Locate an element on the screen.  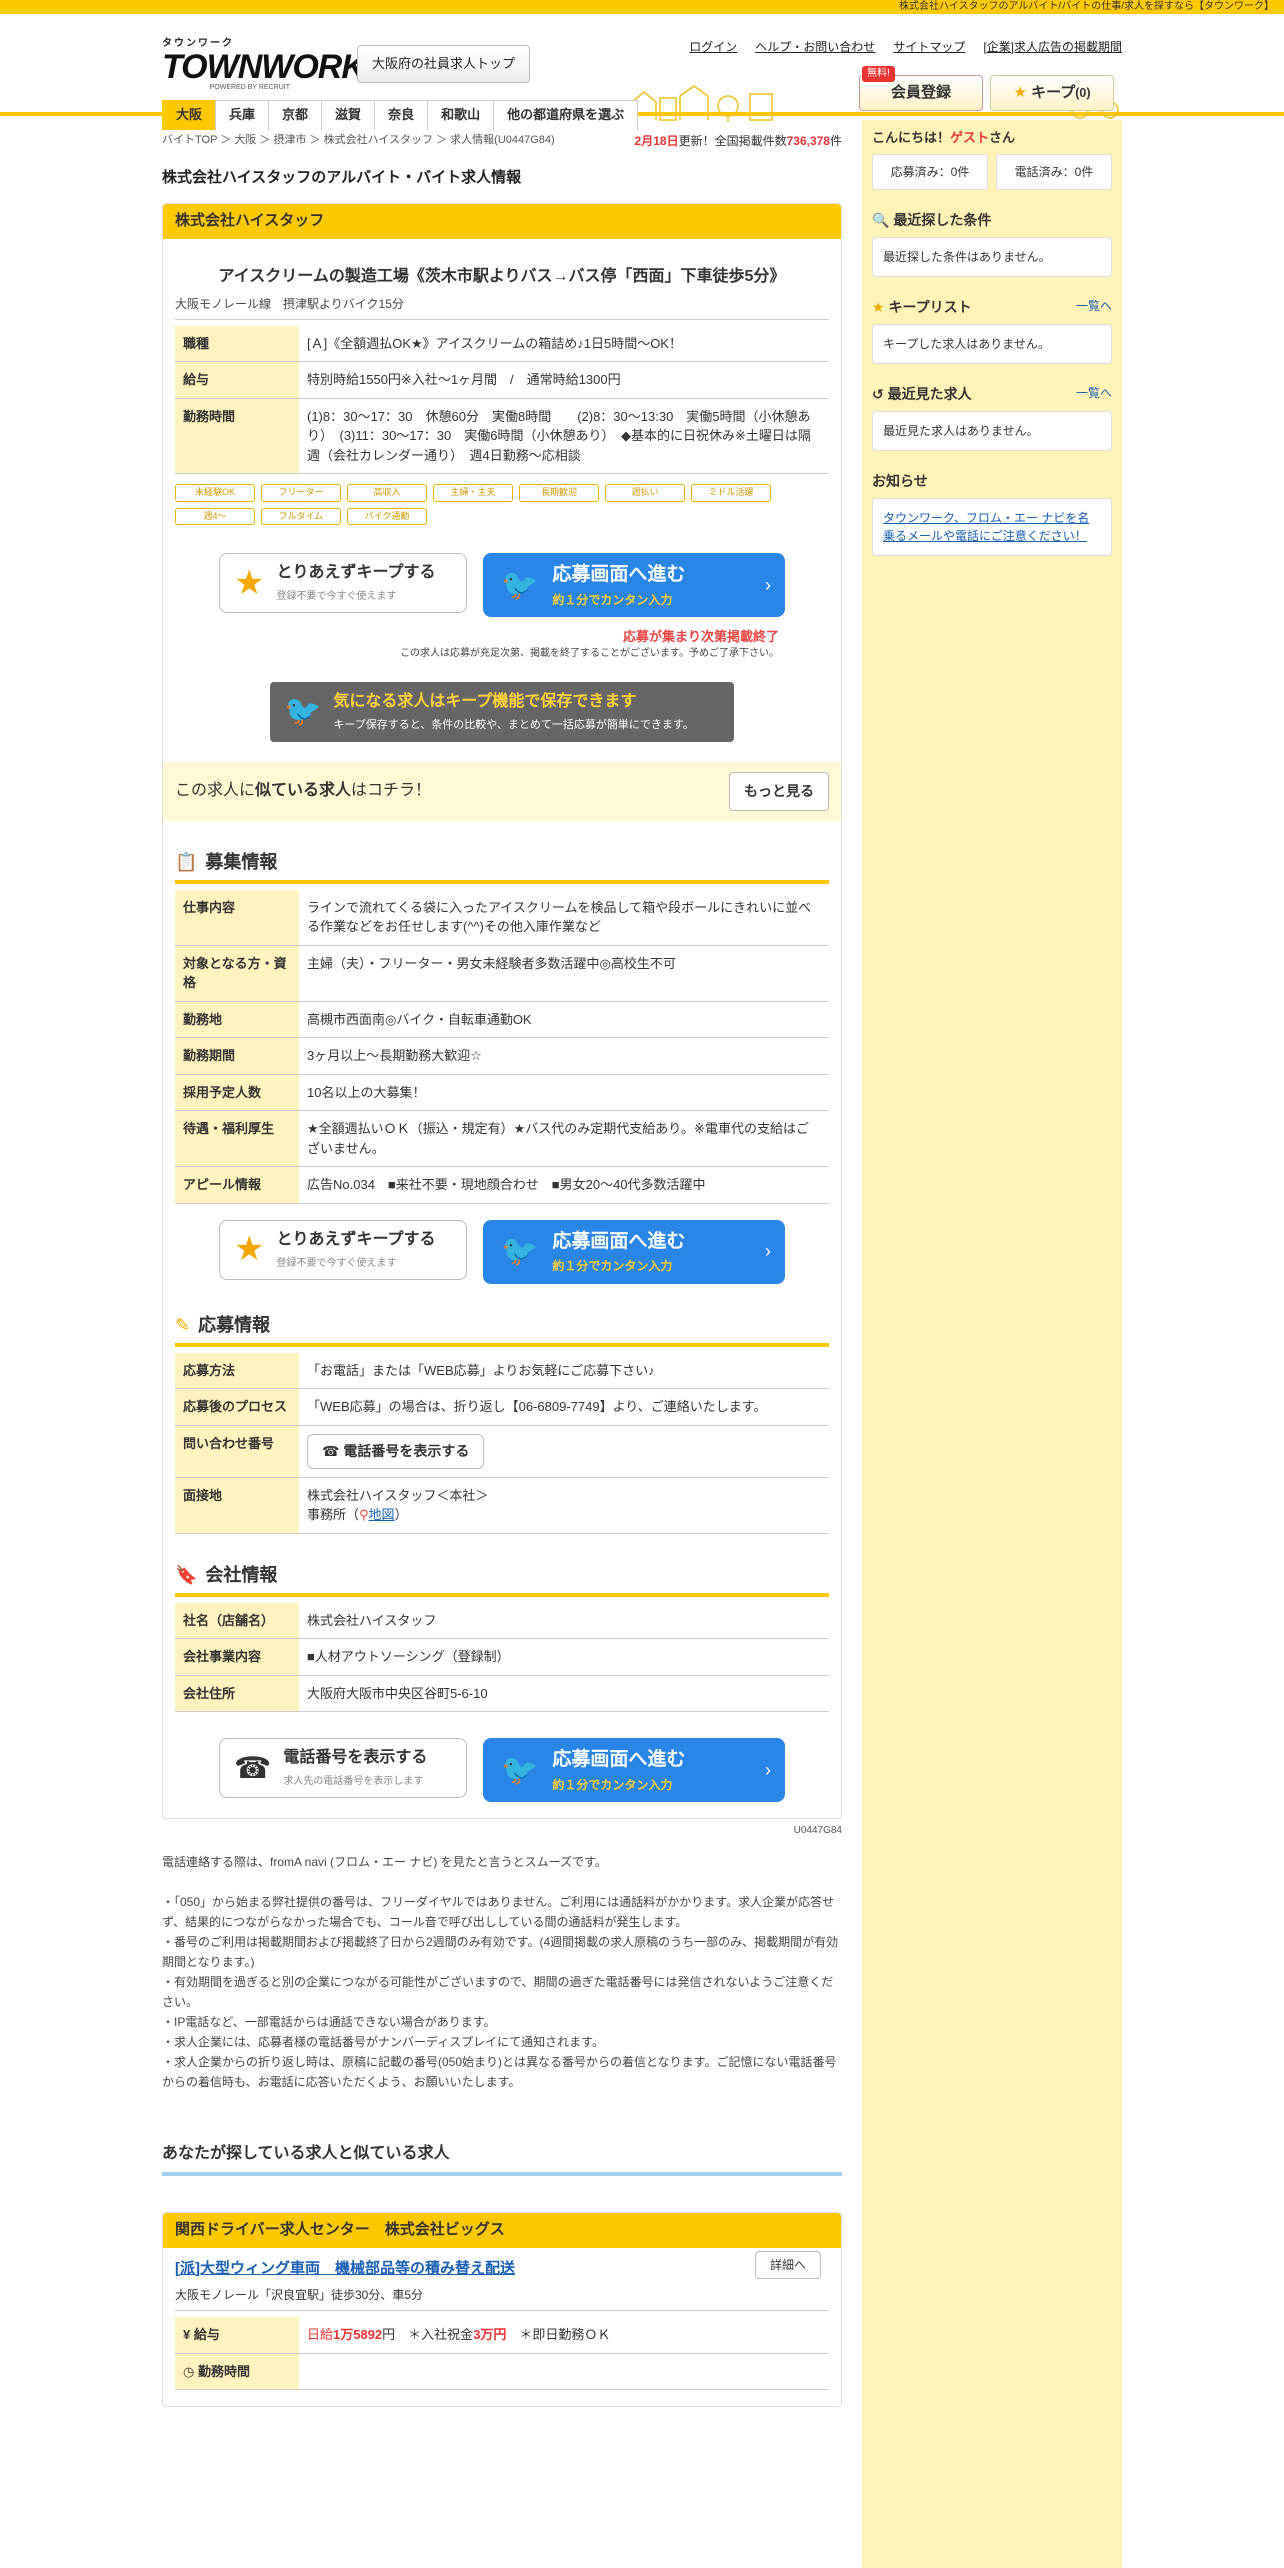
tel-sub: 求人先の電話番号を表示します is located at coordinates (353, 1782).